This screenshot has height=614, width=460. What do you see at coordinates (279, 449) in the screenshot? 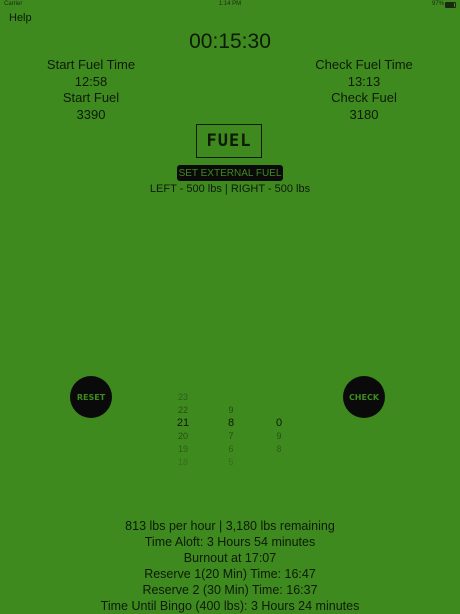
I see `picker-value: 8` at bounding box center [279, 449].